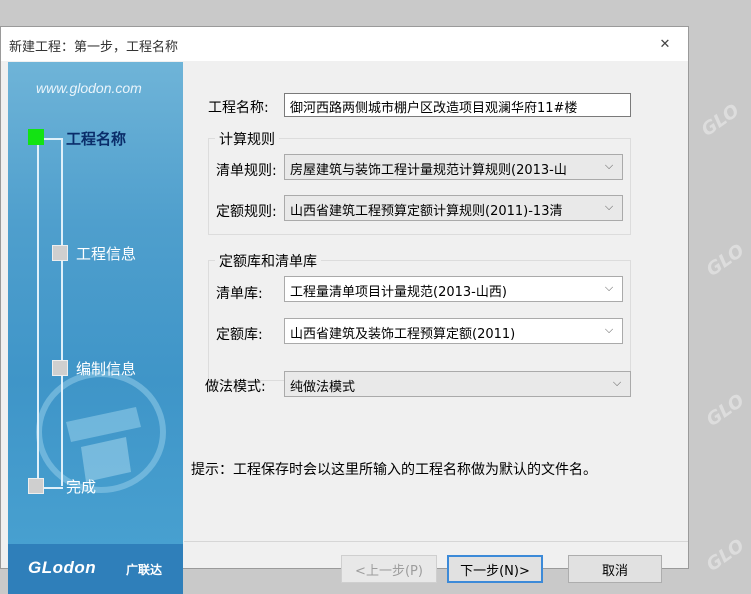 The width and height of the screenshot is (751, 594). Describe the element at coordinates (247, 139) in the screenshot. I see `calc-rules-title: 计算规则` at that location.